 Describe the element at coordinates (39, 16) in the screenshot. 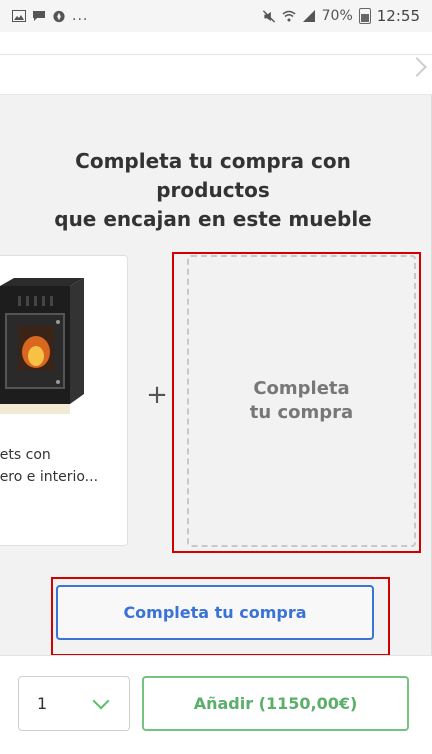

I see `chat-icon` at that location.